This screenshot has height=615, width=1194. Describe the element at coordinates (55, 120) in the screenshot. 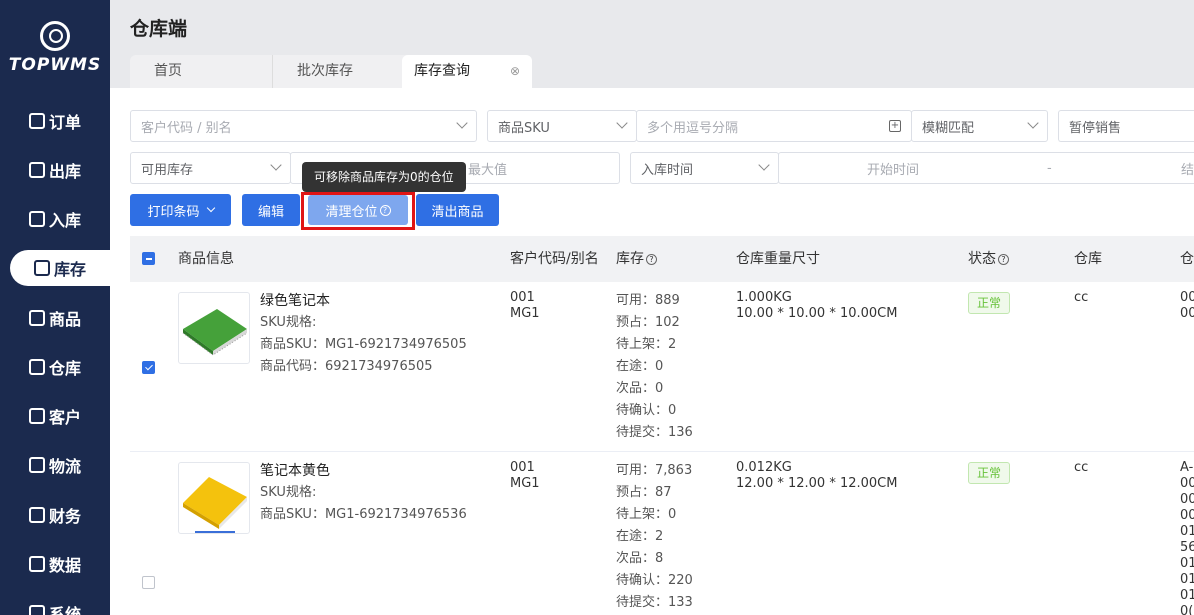

I see `sidebar-item-order: 订单` at that location.